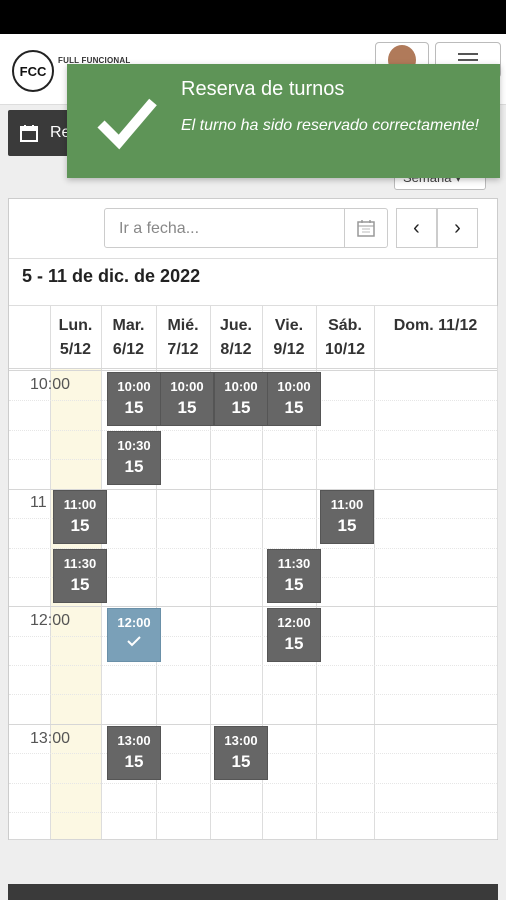  I want to click on hamburger-icon-bar, so click(468, 60).